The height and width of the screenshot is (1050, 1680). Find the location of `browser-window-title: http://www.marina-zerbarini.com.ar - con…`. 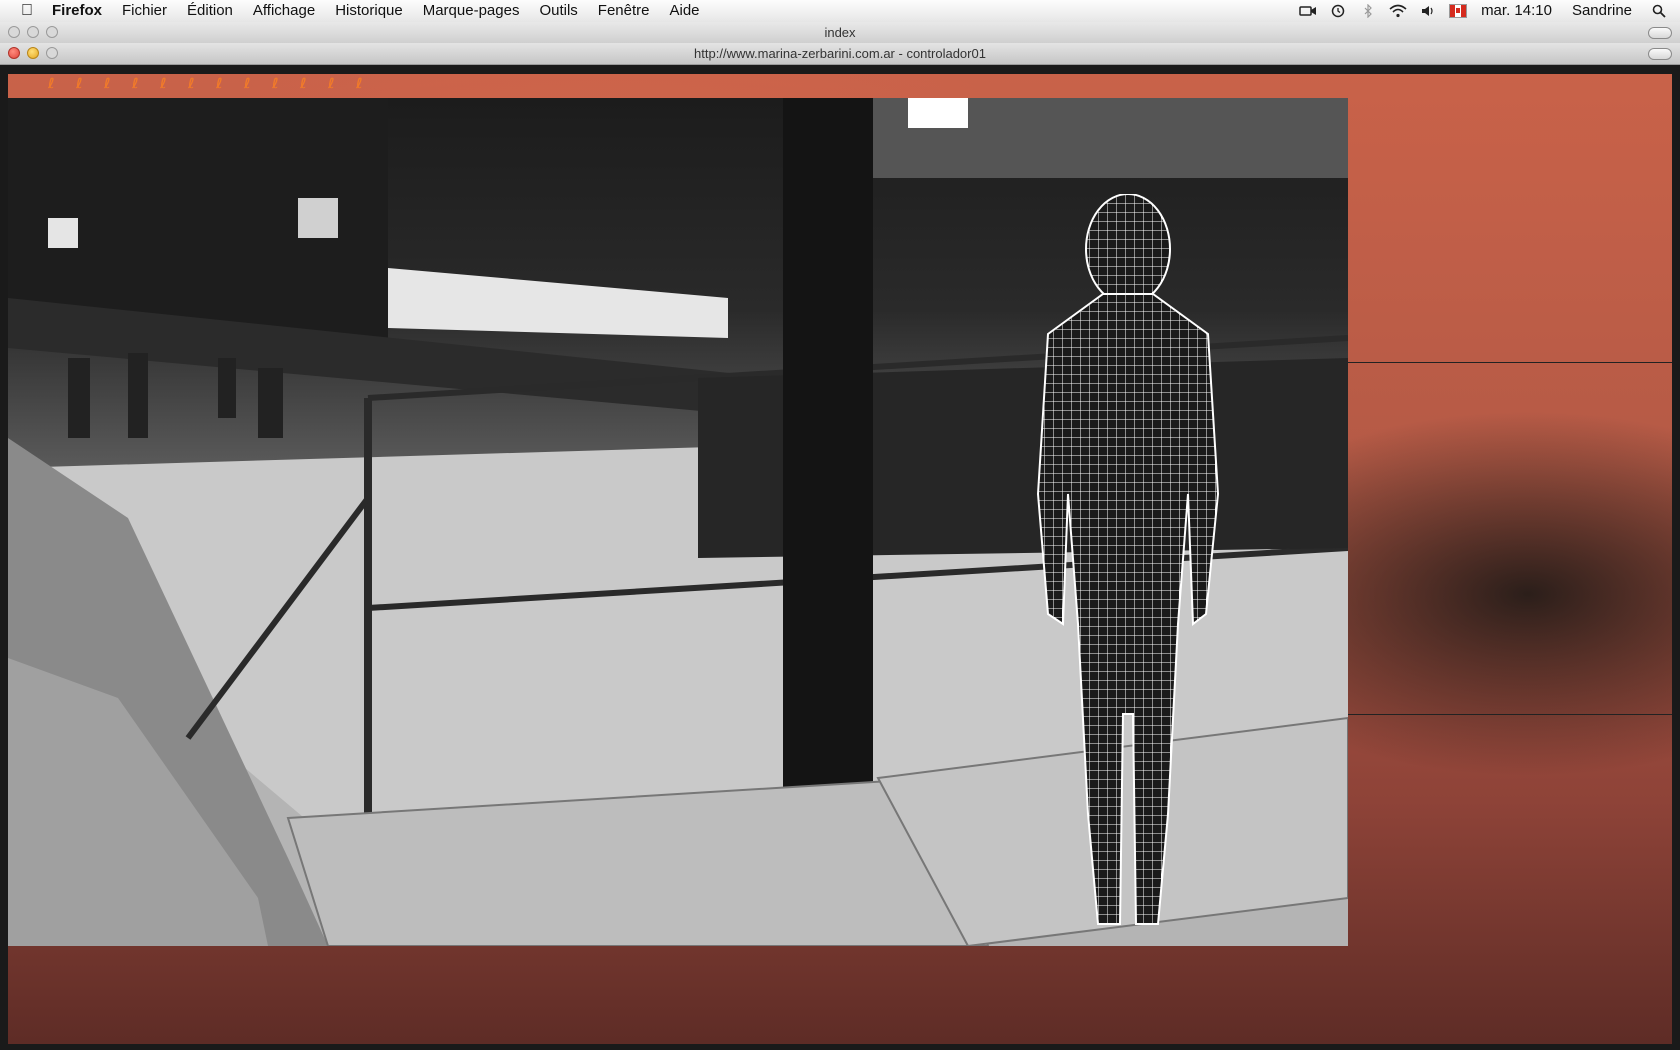

browser-window-title: http://www.marina-zerbarini.com.ar - con… is located at coordinates (840, 53).